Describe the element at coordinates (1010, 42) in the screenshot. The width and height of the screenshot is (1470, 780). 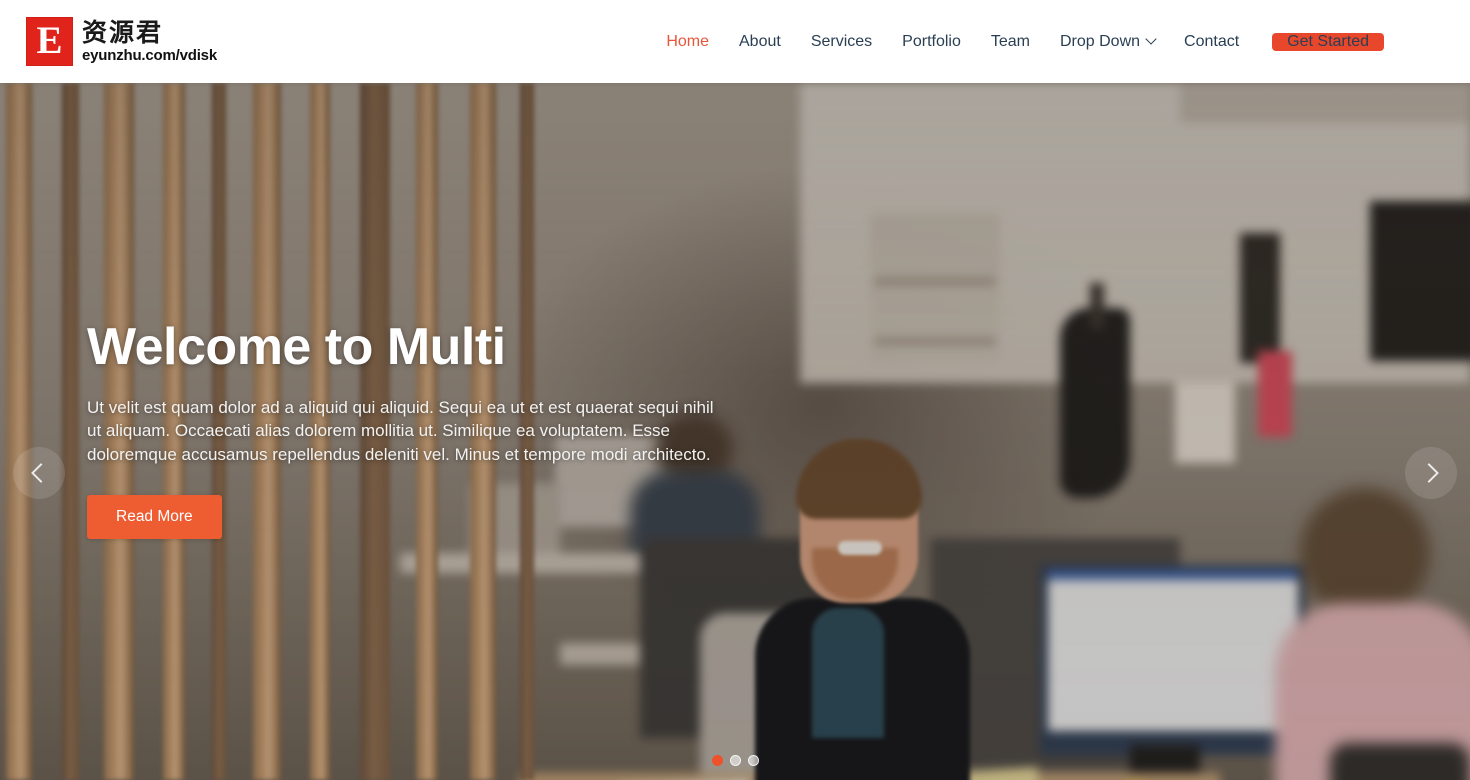
I see `nav-item-team: Team` at that location.